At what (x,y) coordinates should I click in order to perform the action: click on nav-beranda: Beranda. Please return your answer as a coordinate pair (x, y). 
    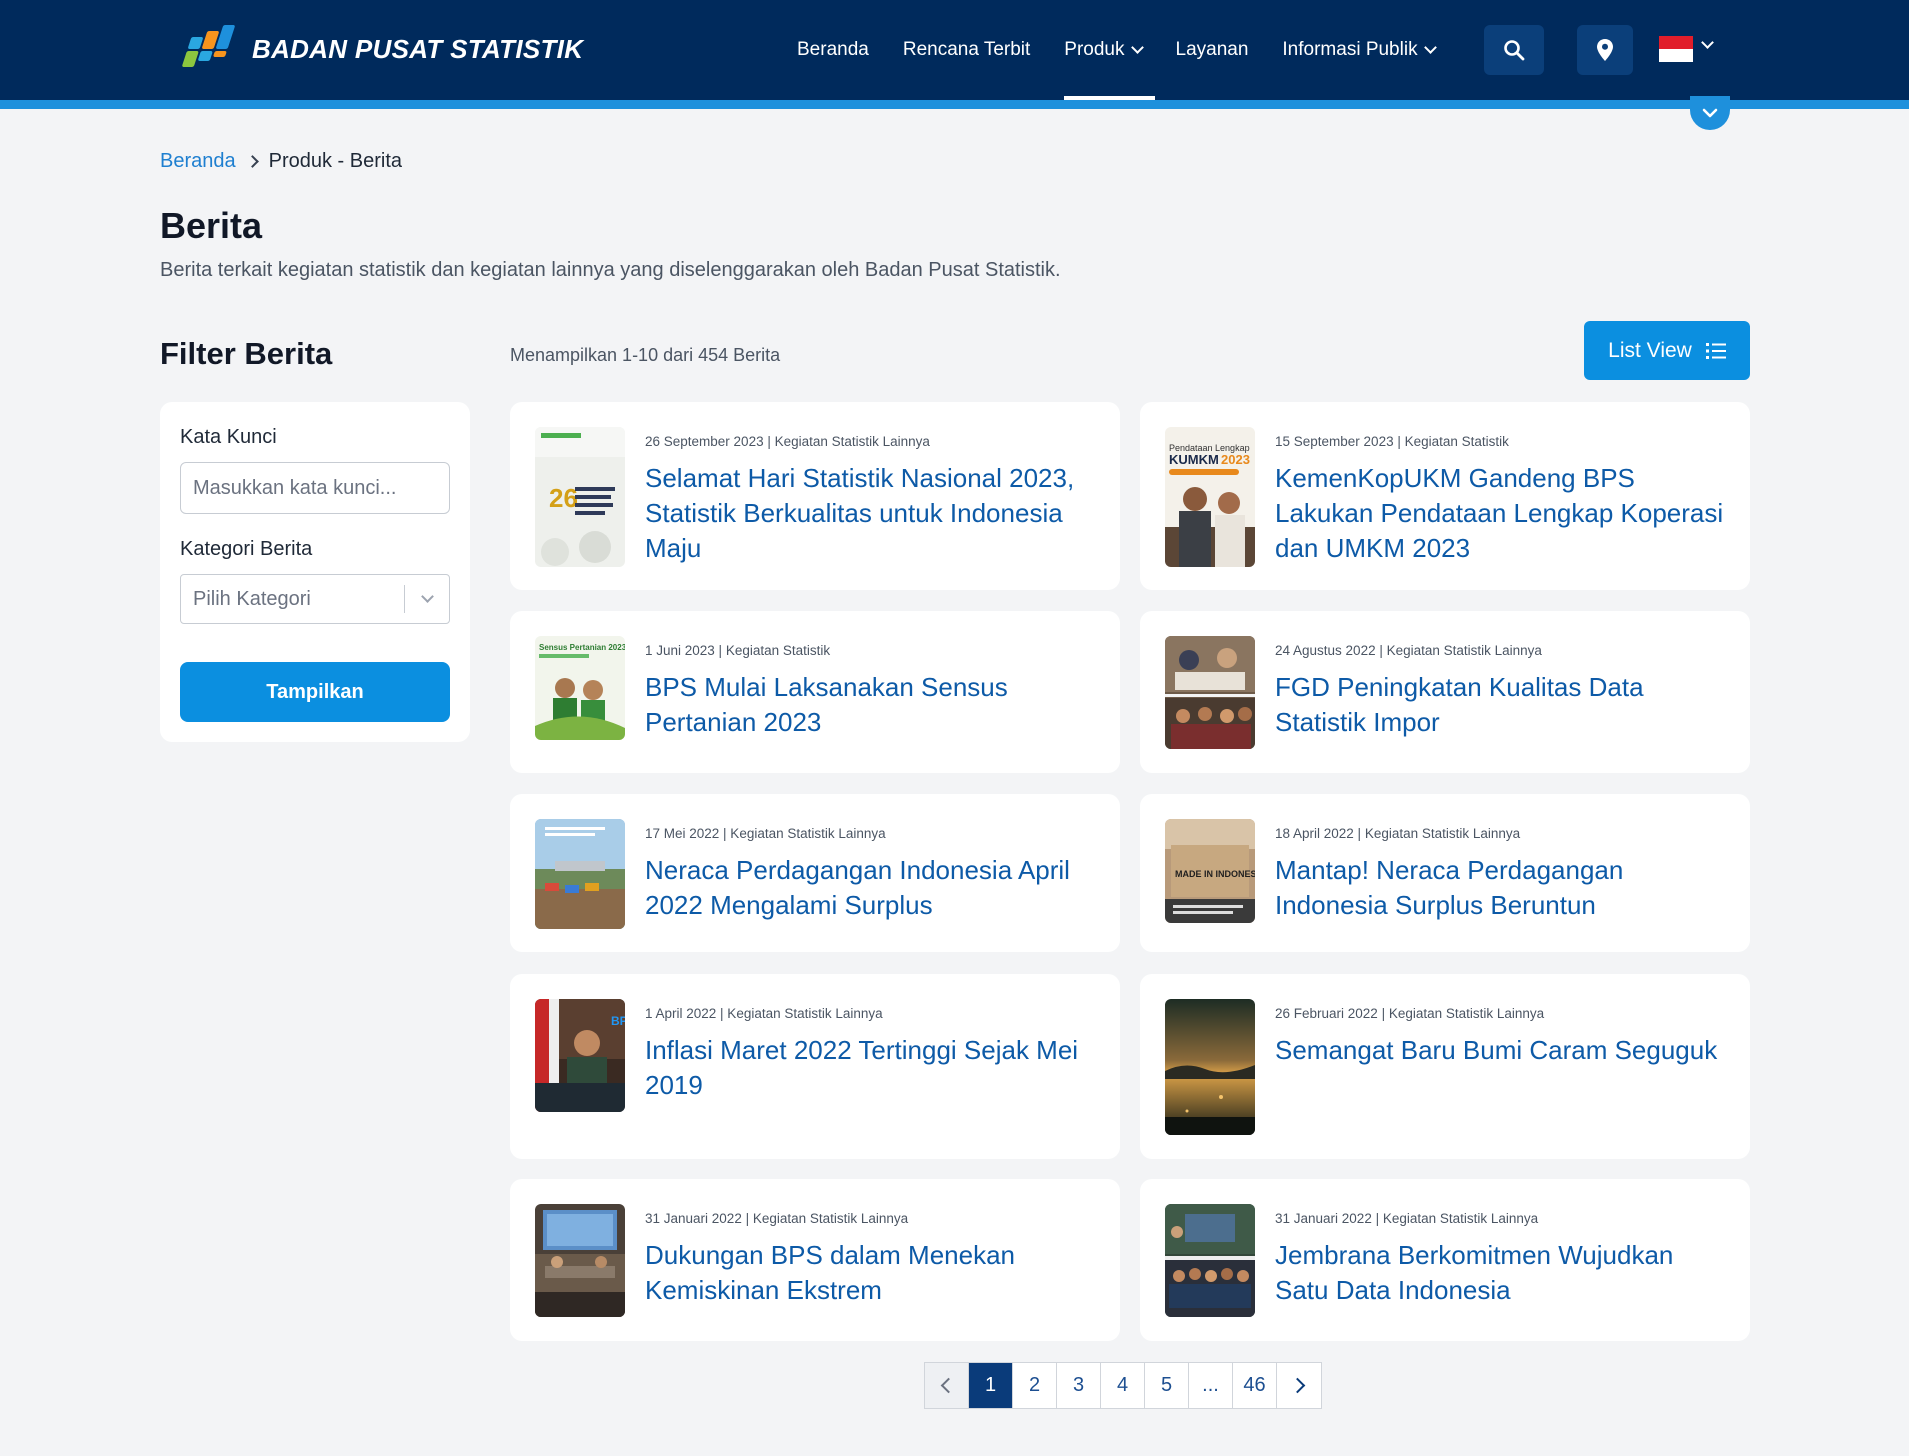
    Looking at the image, I should click on (833, 50).